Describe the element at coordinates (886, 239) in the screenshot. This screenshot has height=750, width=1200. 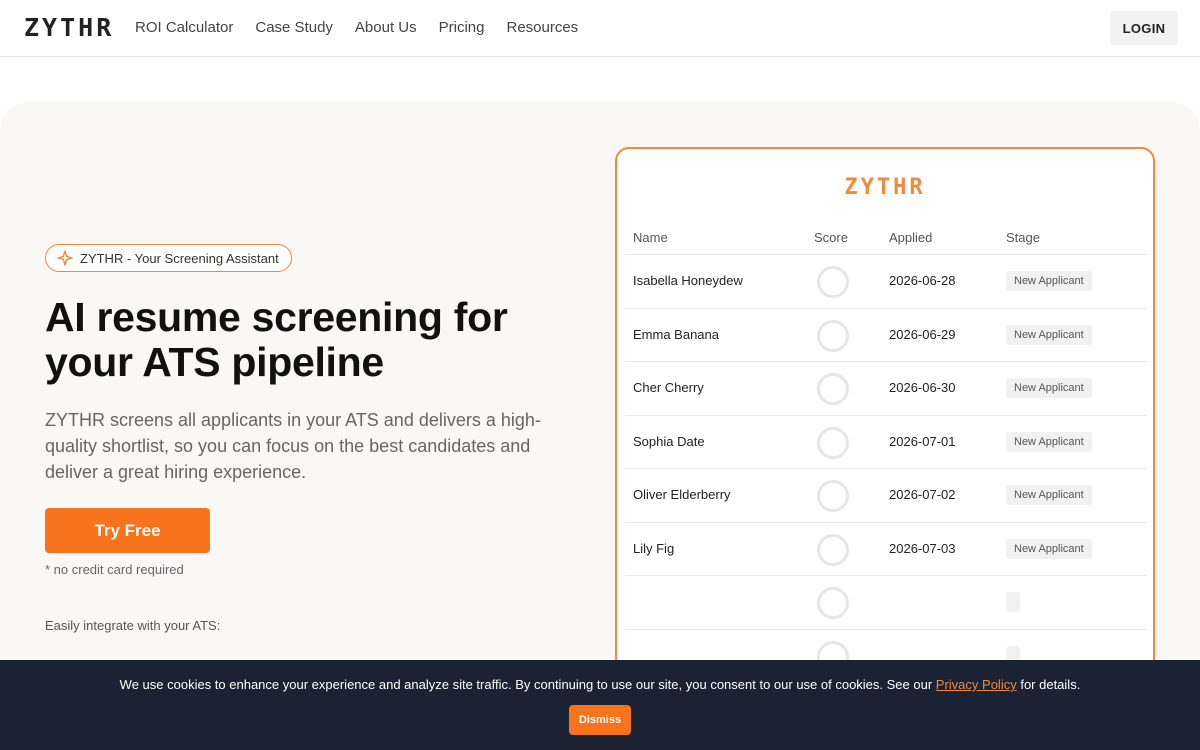
I see `table-header: Name Score Applied Stage` at that location.